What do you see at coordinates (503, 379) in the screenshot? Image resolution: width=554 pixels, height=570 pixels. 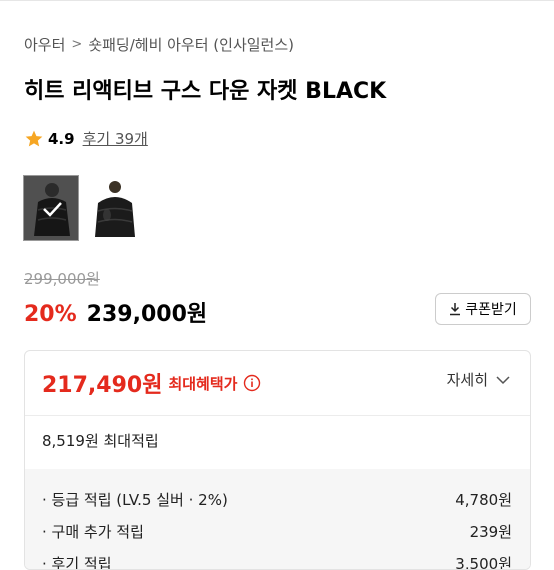 I see `chevron-down-icon` at bounding box center [503, 379].